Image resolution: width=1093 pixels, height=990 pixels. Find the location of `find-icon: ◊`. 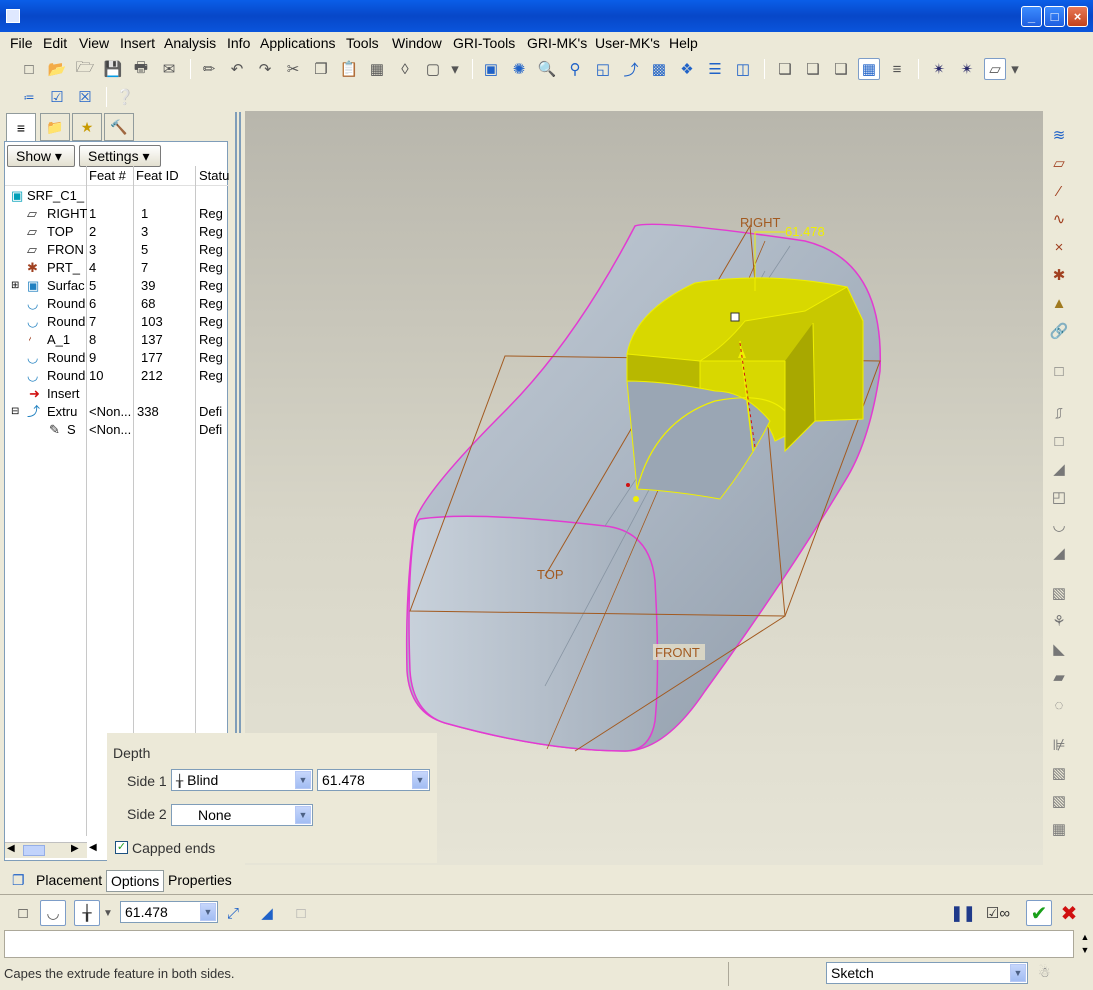

find-icon: ◊ is located at coordinates (405, 69).